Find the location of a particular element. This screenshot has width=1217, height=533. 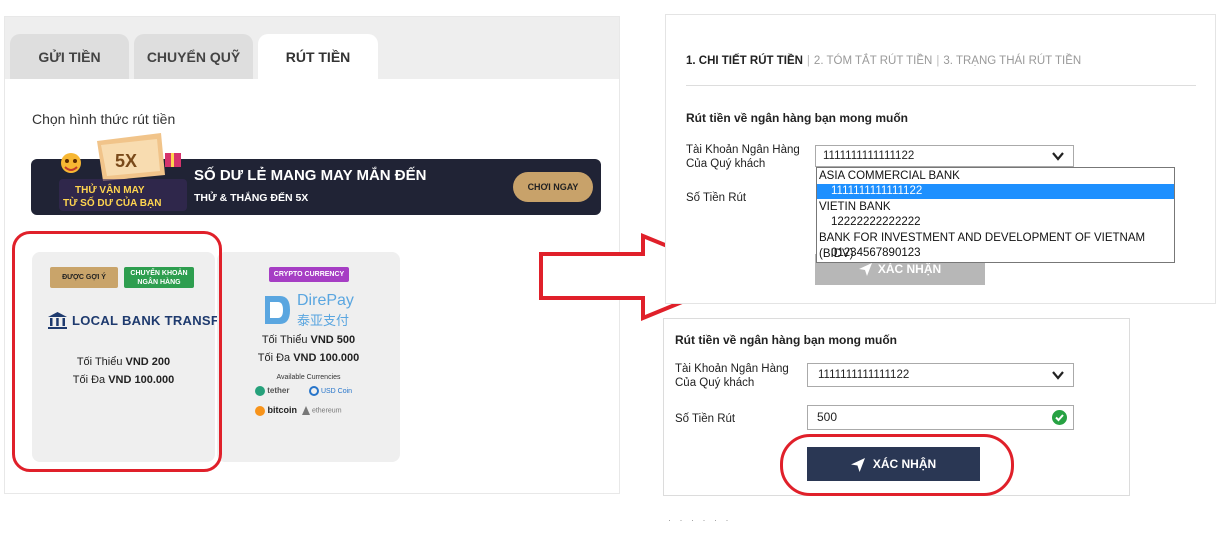

crypto-badge: CRYPTO CURRENCY is located at coordinates (309, 274).